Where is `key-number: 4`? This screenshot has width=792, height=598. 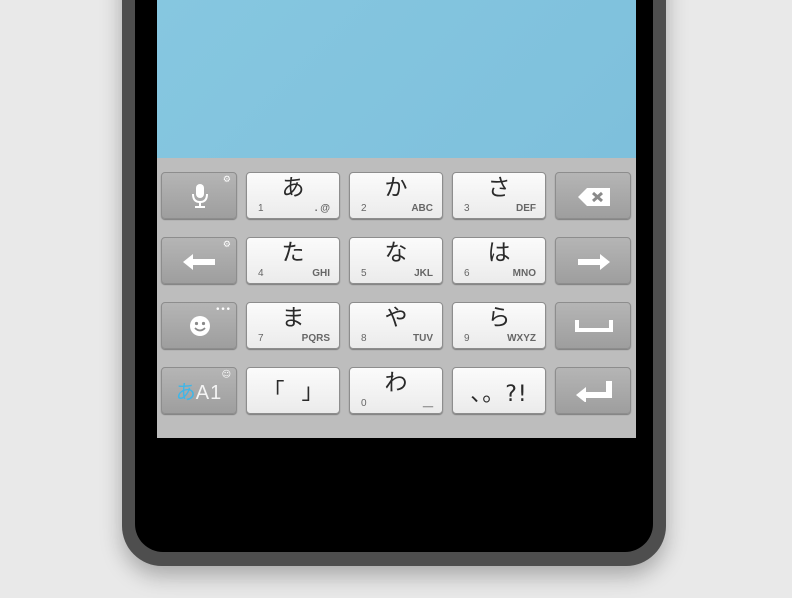 key-number: 4 is located at coordinates (261, 273).